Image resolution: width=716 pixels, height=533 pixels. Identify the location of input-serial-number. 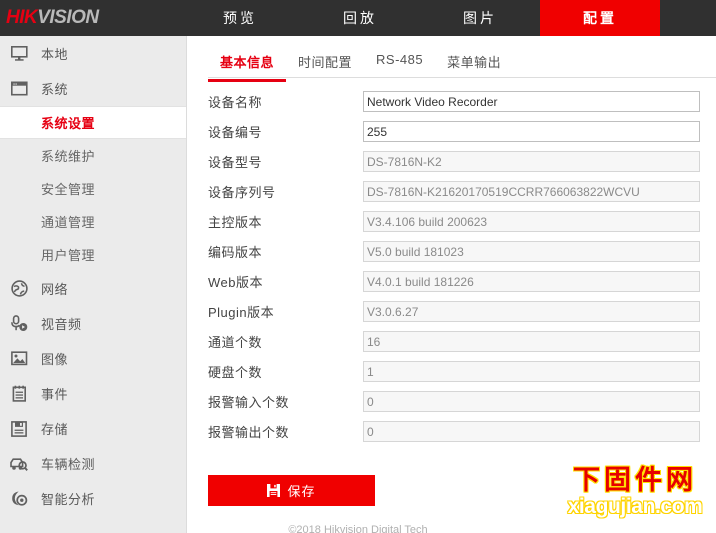
(531, 191).